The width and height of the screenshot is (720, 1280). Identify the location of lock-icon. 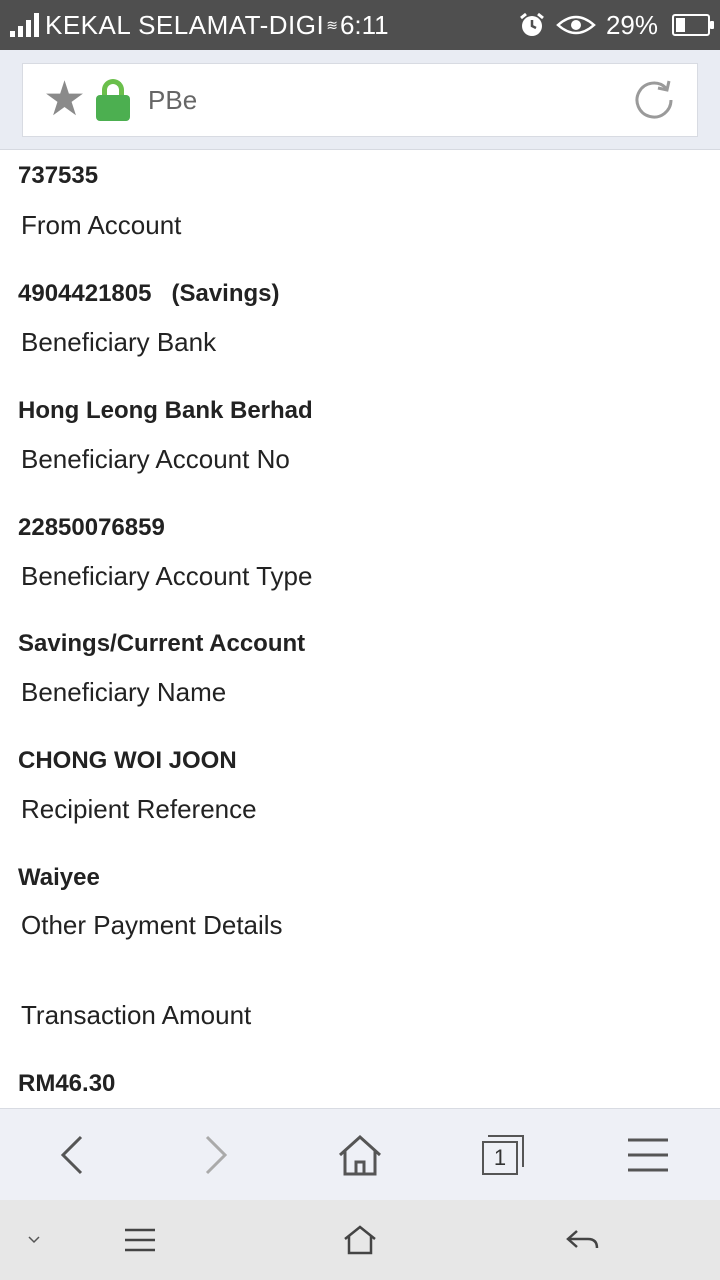
(113, 100).